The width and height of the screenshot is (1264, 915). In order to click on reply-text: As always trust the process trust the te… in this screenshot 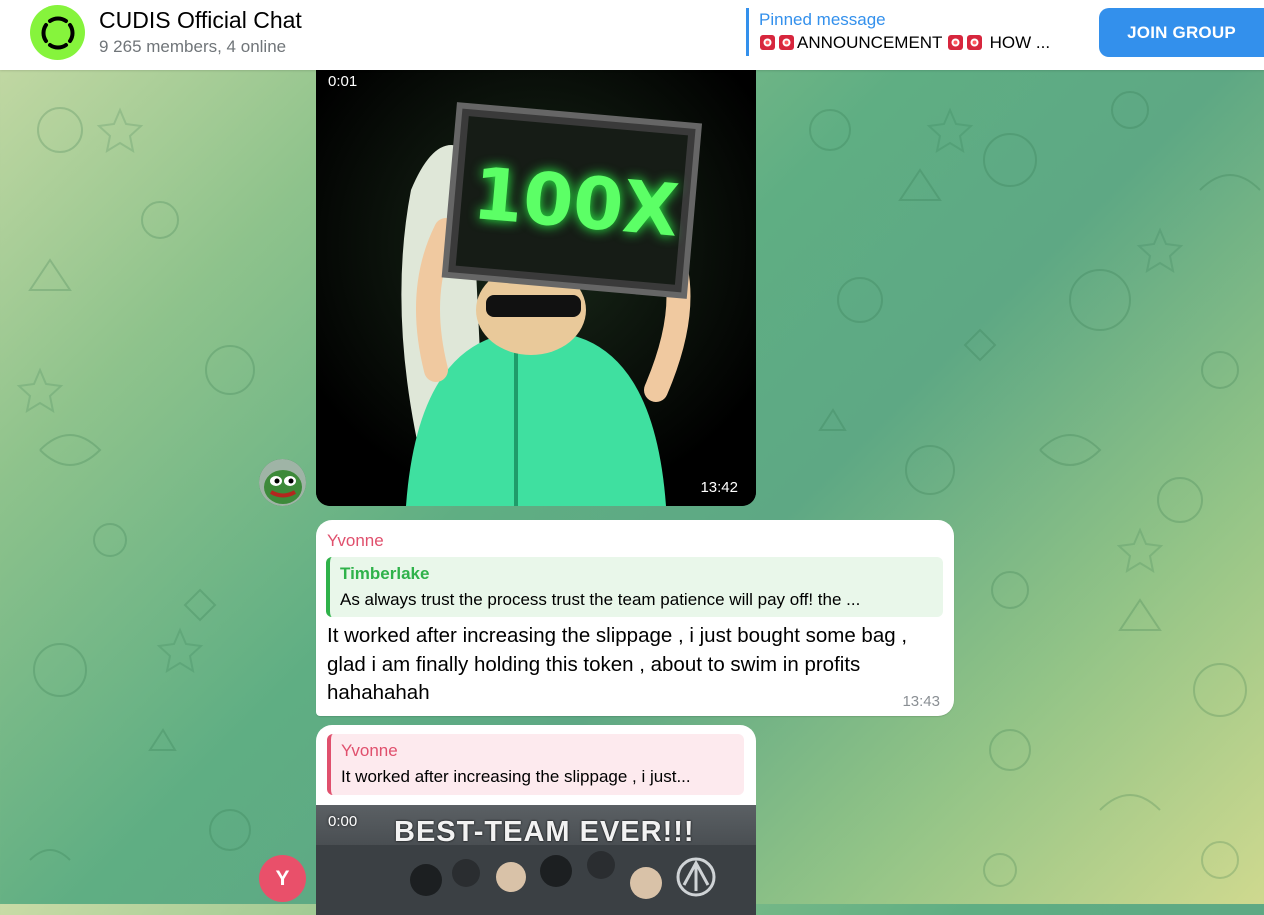, I will do `click(600, 599)`.